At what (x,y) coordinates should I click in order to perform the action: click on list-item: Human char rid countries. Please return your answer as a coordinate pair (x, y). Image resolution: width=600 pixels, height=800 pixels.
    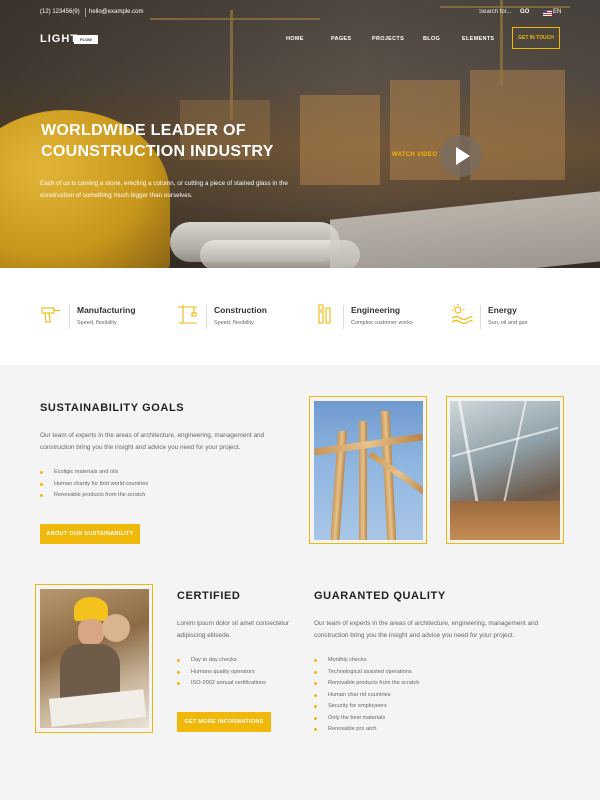
    Looking at the image, I should click on (439, 696).